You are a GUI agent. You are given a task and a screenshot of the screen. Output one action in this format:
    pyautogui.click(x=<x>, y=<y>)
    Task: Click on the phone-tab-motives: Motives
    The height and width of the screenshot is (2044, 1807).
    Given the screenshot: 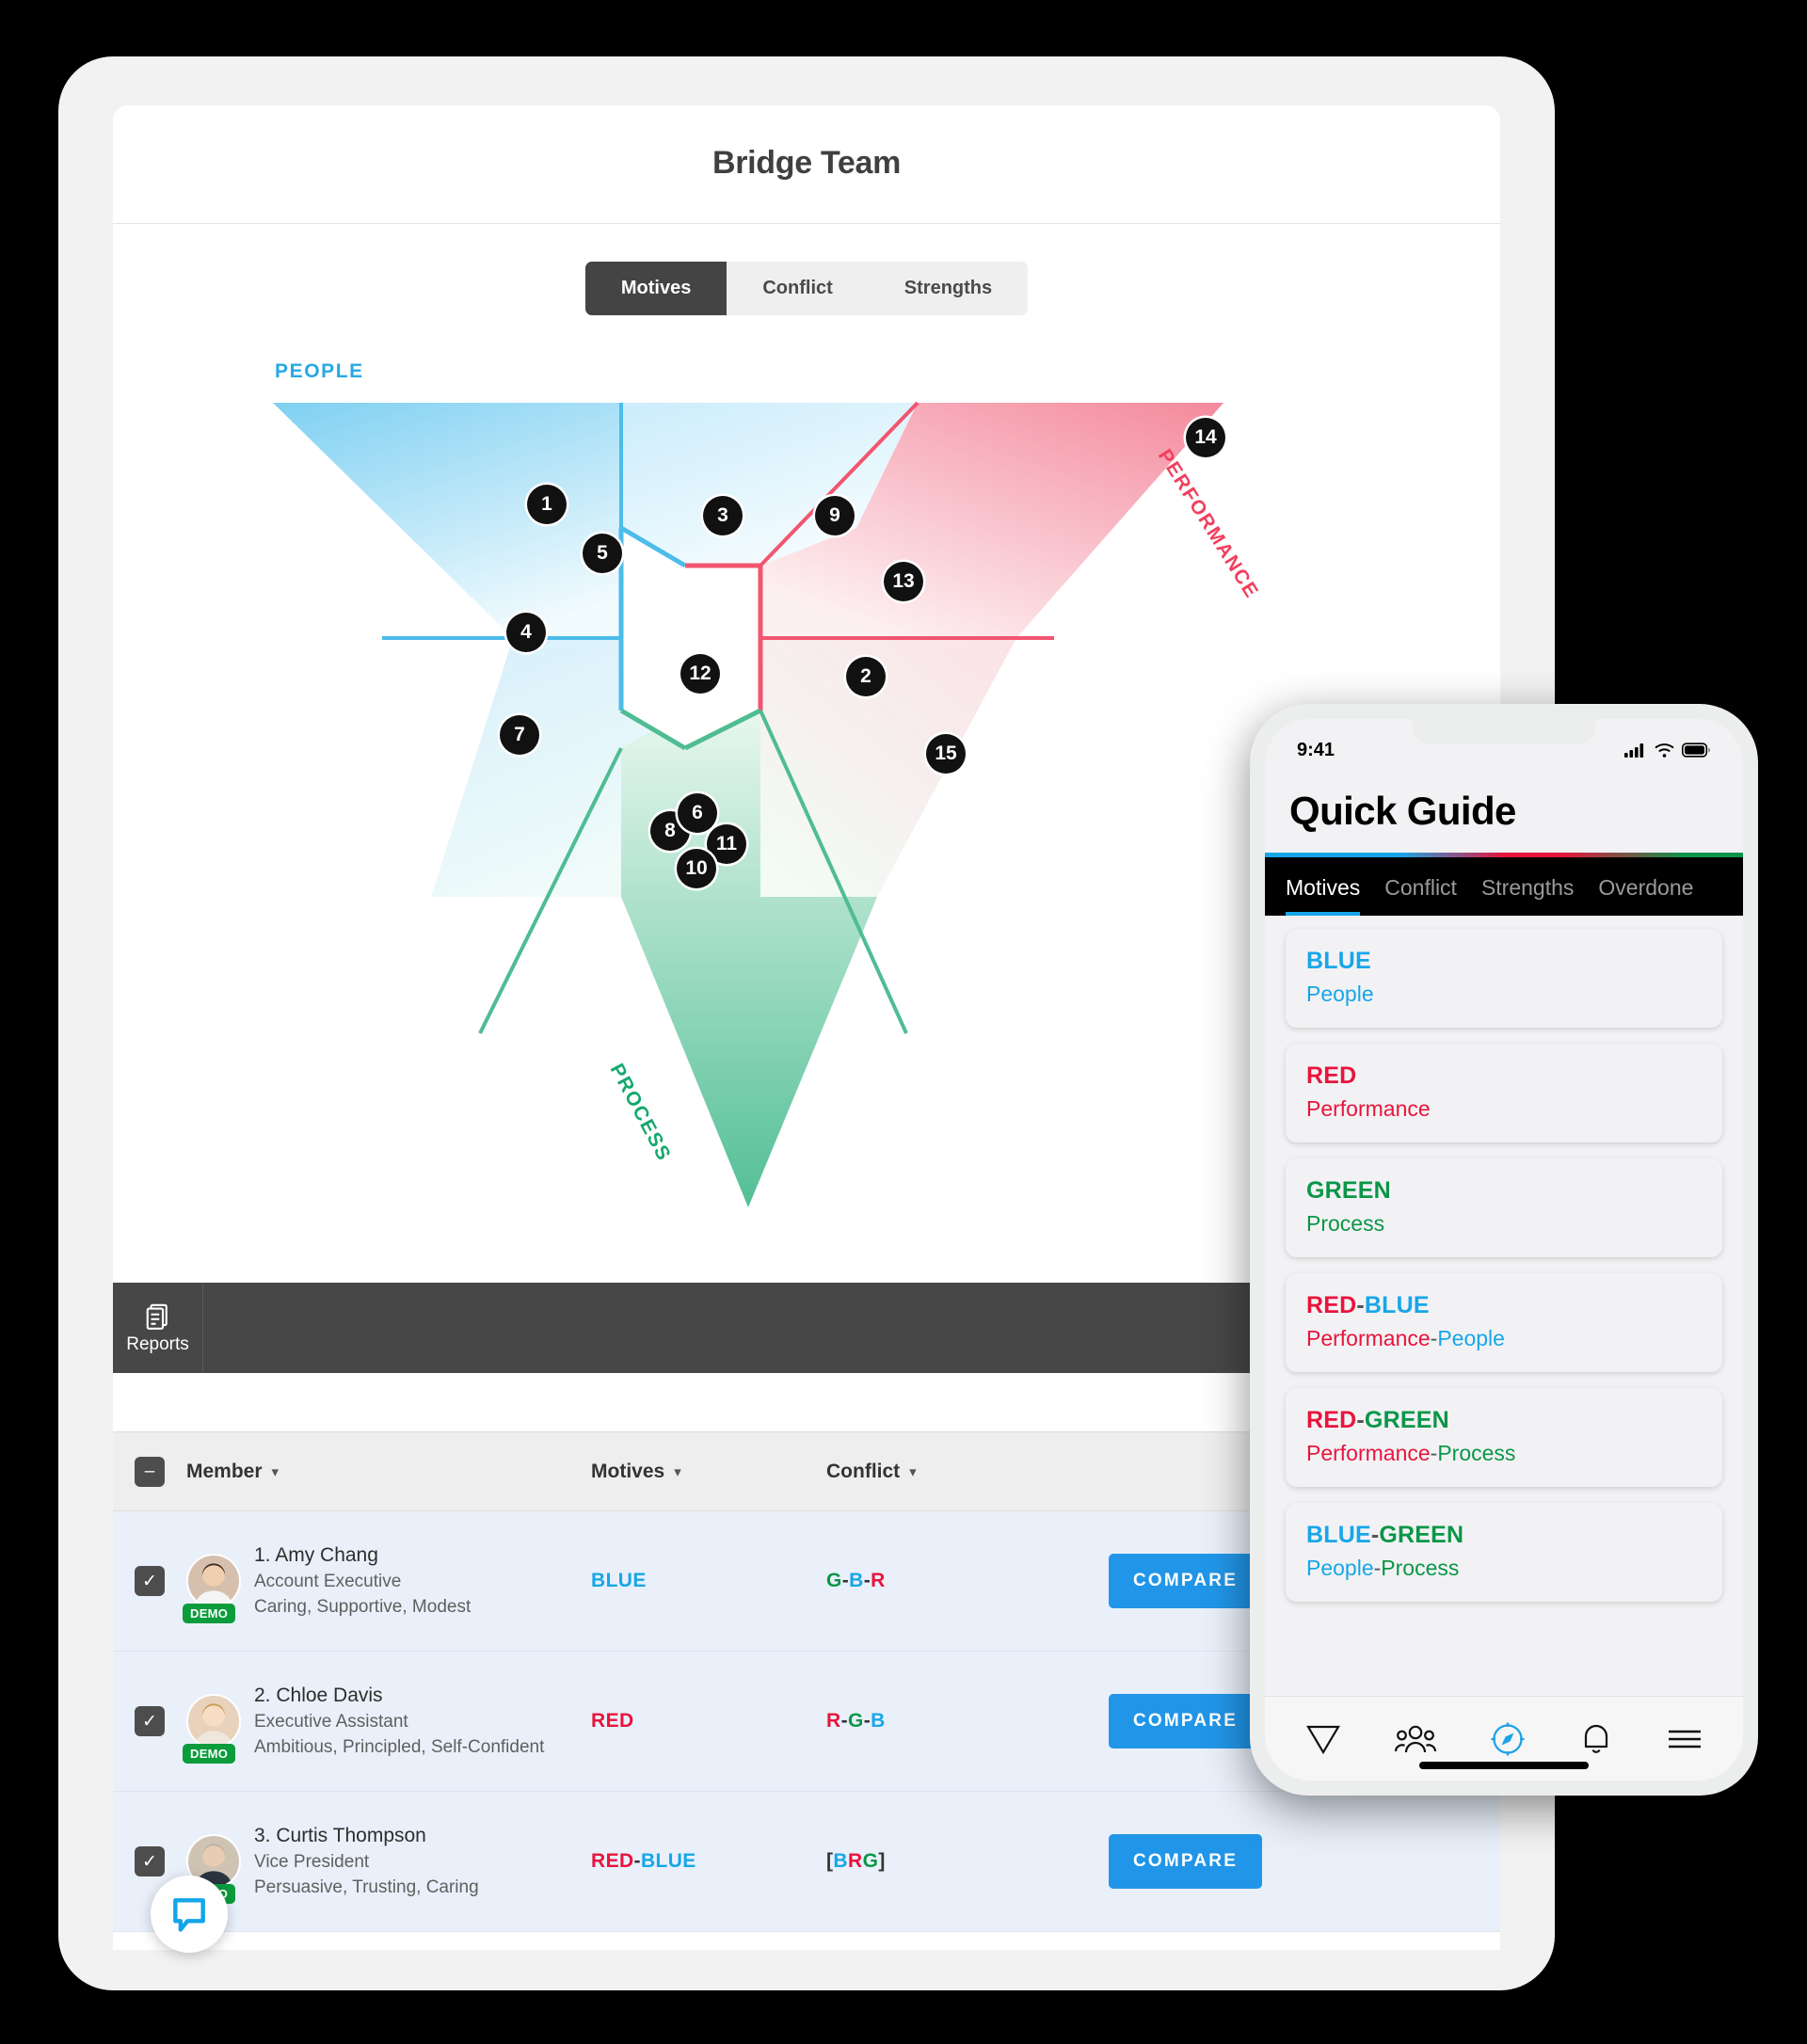 What is the action you would take?
    pyautogui.click(x=1324, y=895)
    